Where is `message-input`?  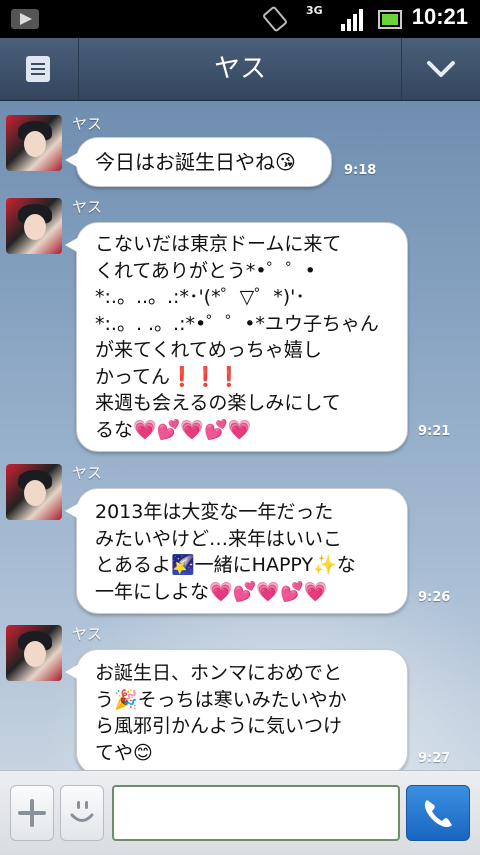
message-input is located at coordinates (256, 813).